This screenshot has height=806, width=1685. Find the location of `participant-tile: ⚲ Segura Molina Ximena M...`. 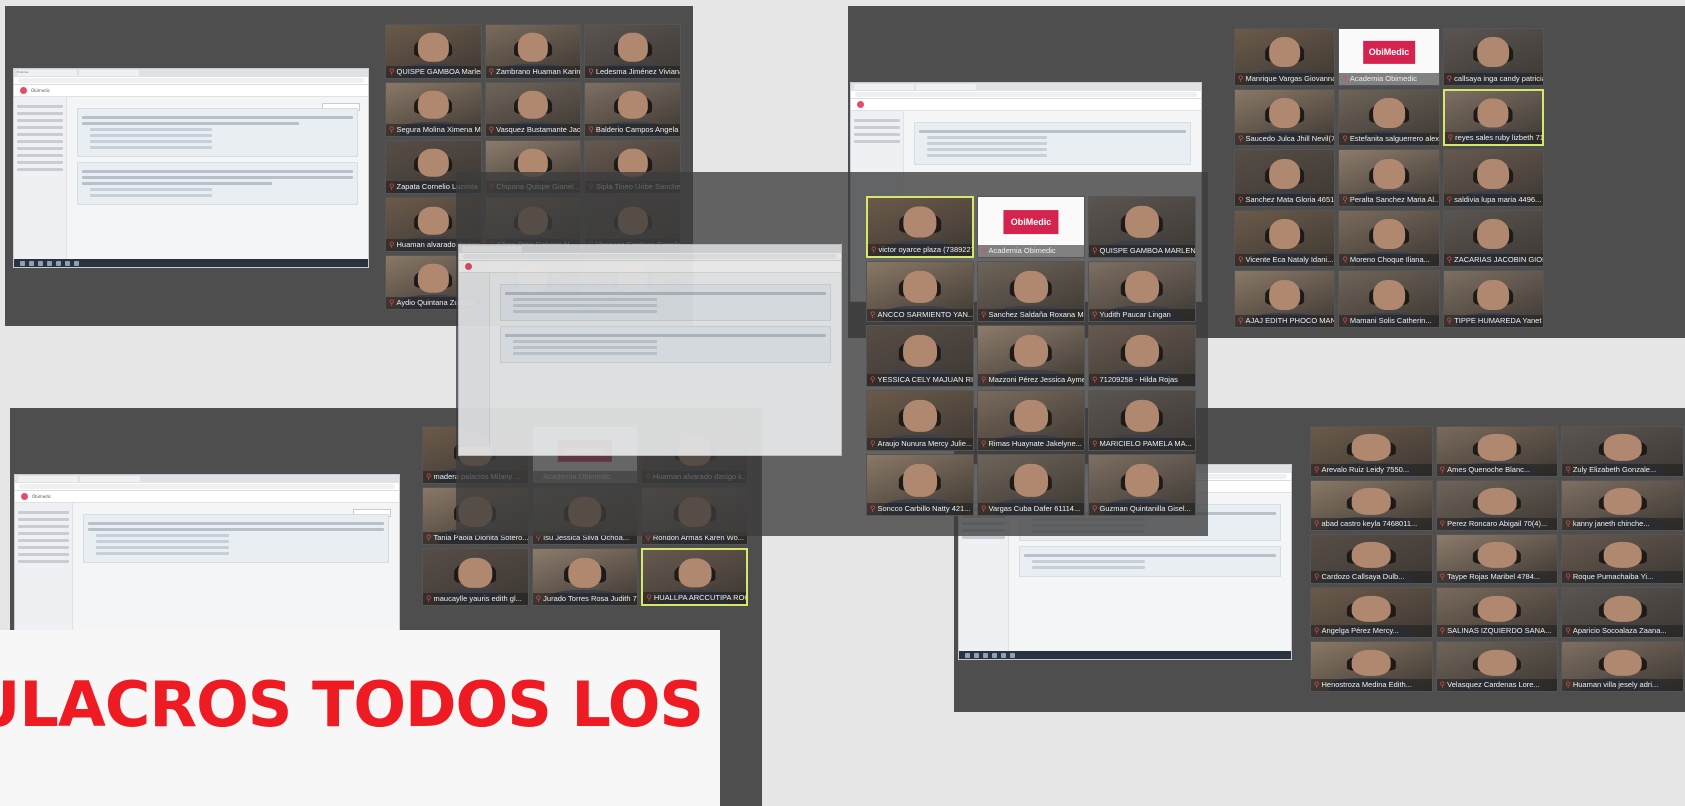

participant-tile: ⚲ Segura Molina Ximena M... is located at coordinates (433, 109).